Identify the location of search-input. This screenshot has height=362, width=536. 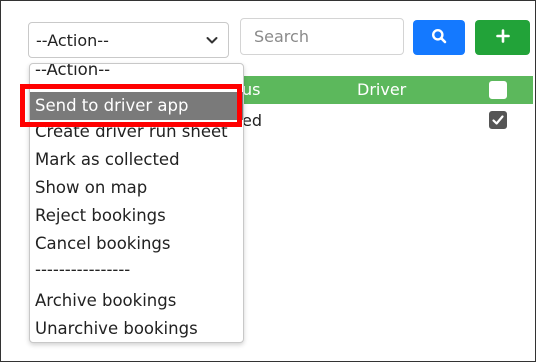
(322, 36).